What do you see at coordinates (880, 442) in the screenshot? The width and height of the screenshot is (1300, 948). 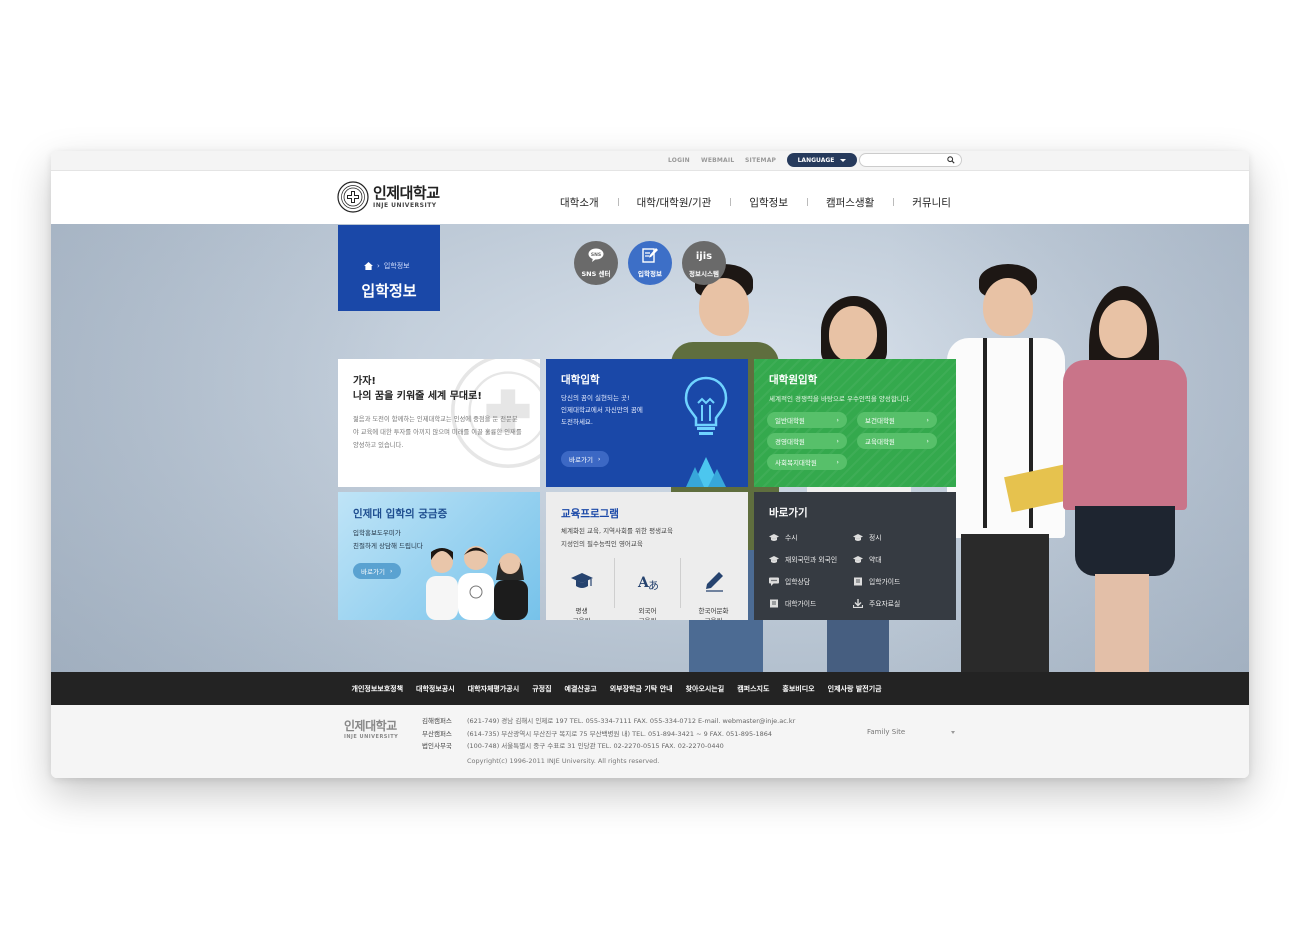 I see `button-label: 교육대학원` at bounding box center [880, 442].